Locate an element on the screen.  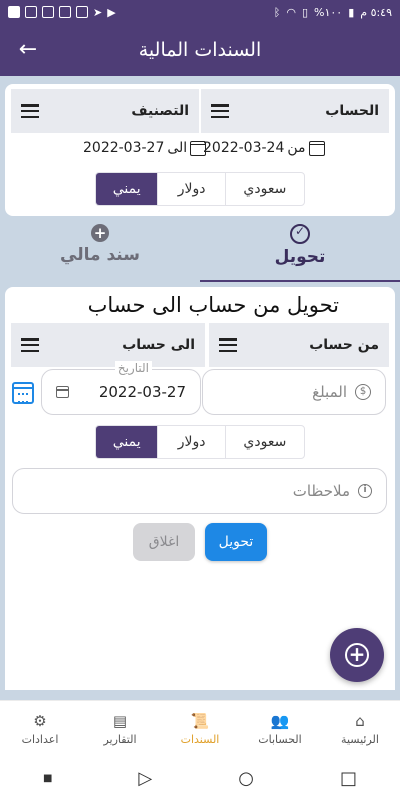
notification-icons: ➤ ▶ is located at coordinates (62, 12).